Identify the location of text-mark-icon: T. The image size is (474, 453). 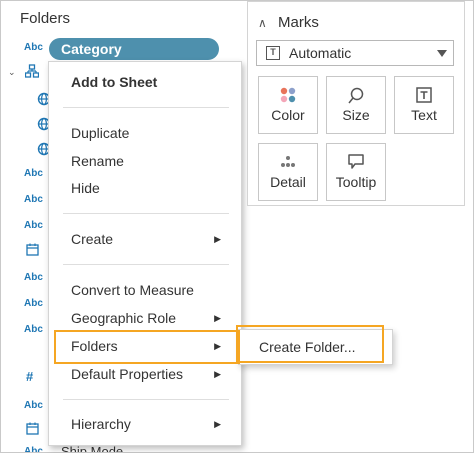
(273, 53).